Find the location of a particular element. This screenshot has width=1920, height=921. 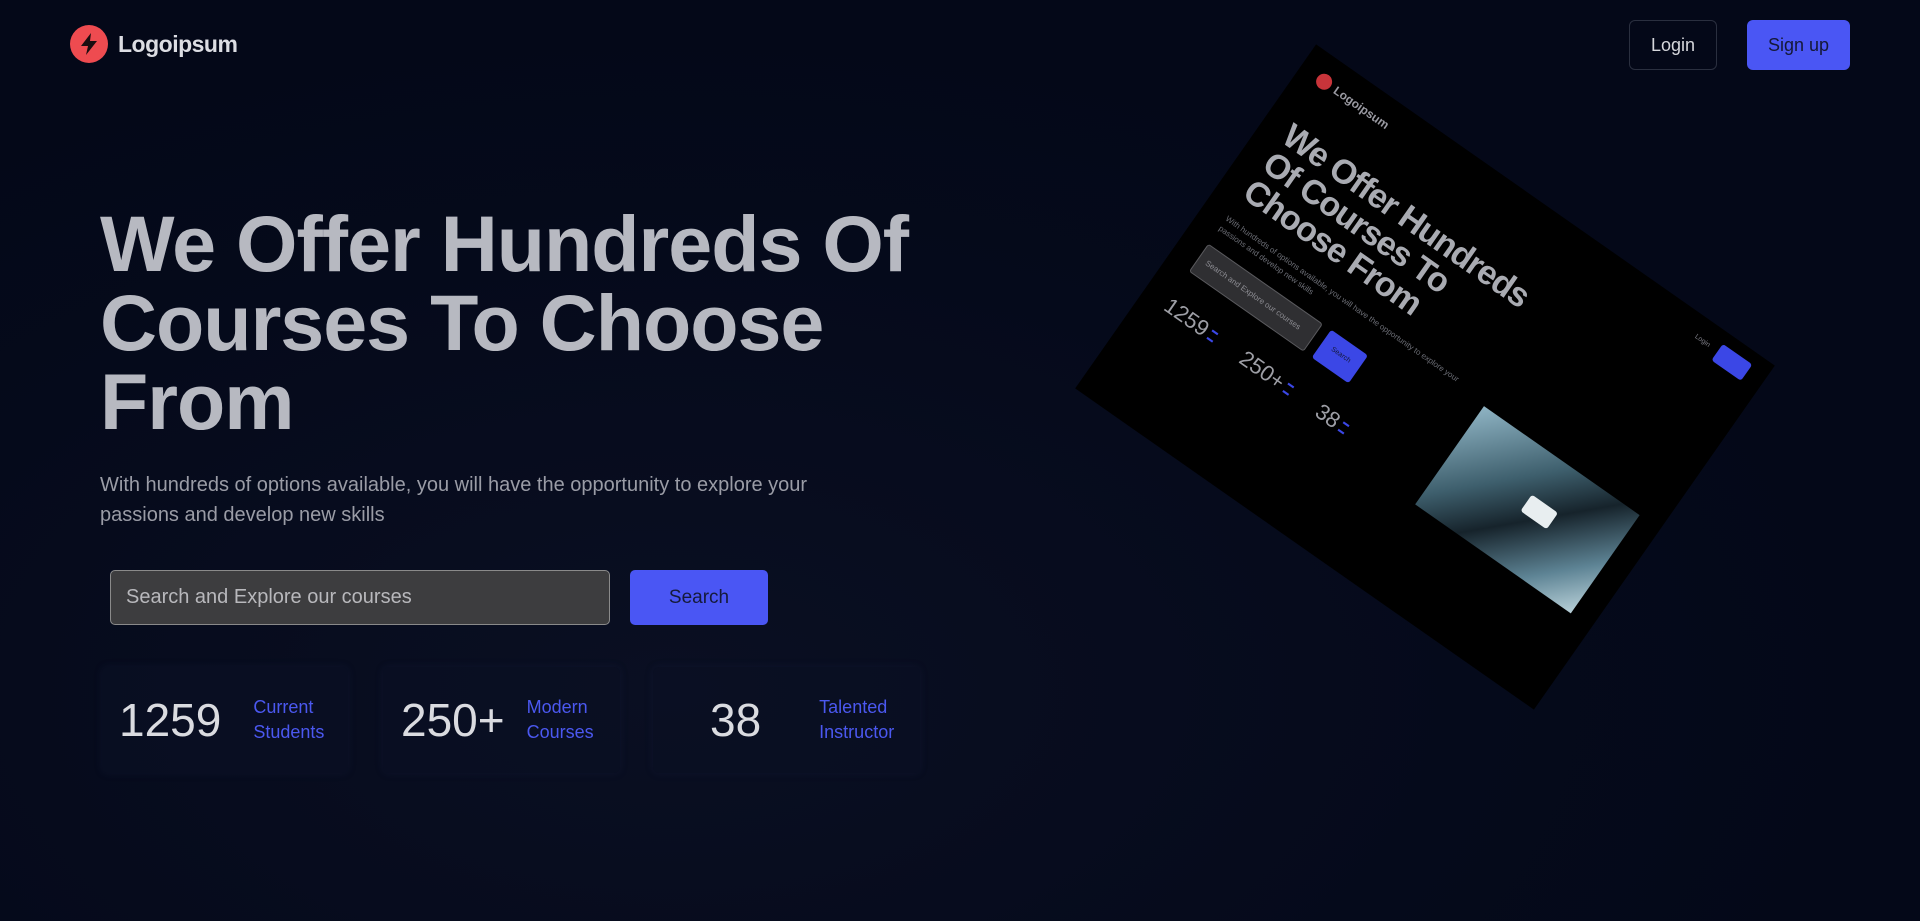

search-button: Search is located at coordinates (699, 597).